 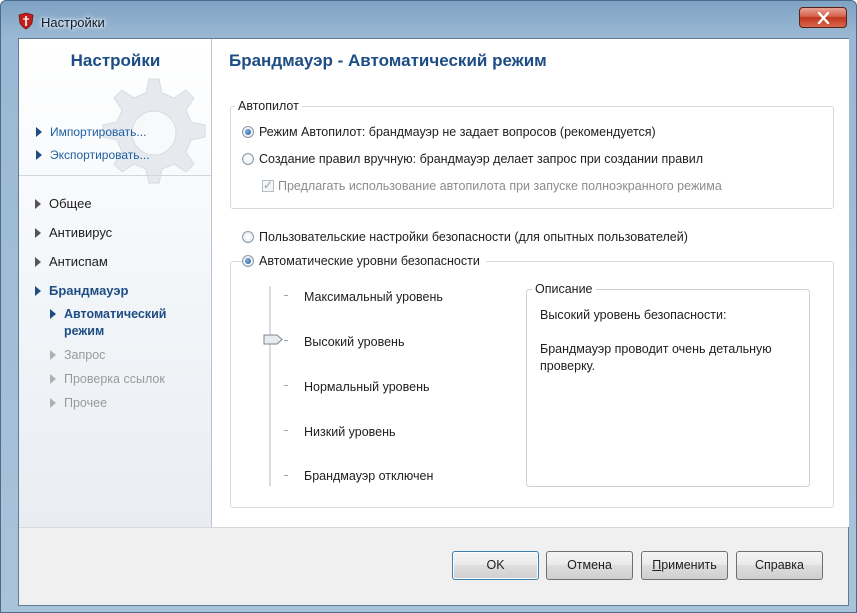 I want to click on cancel-button: Отмена, so click(x=589, y=565).